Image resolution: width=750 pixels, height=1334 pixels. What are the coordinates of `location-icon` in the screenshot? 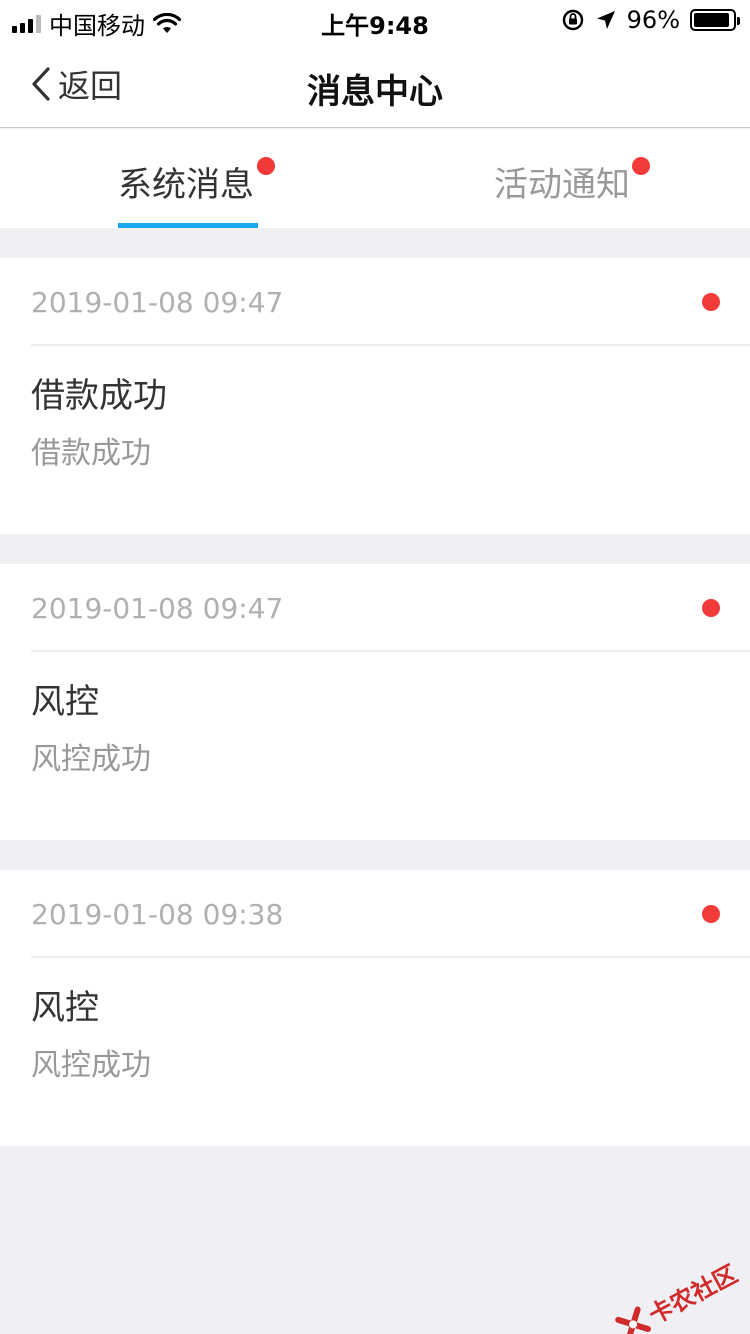 It's located at (605, 20).